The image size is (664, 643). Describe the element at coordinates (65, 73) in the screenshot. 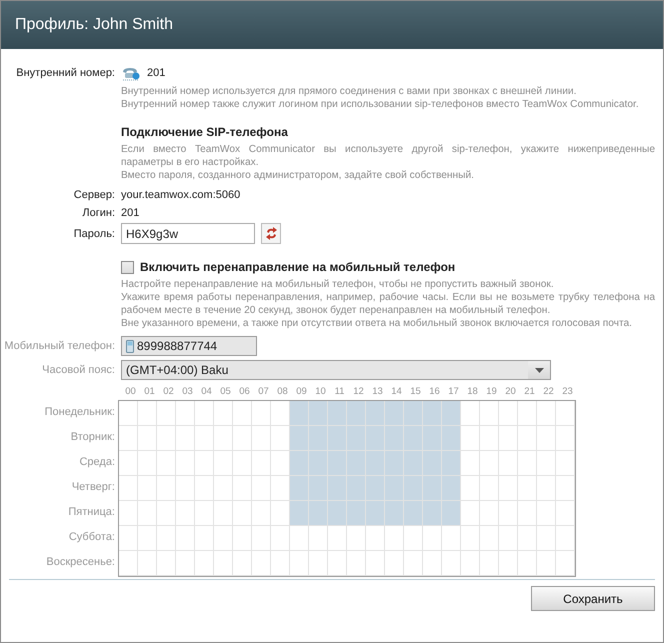

I see `field-label: Внутренний номер:` at that location.